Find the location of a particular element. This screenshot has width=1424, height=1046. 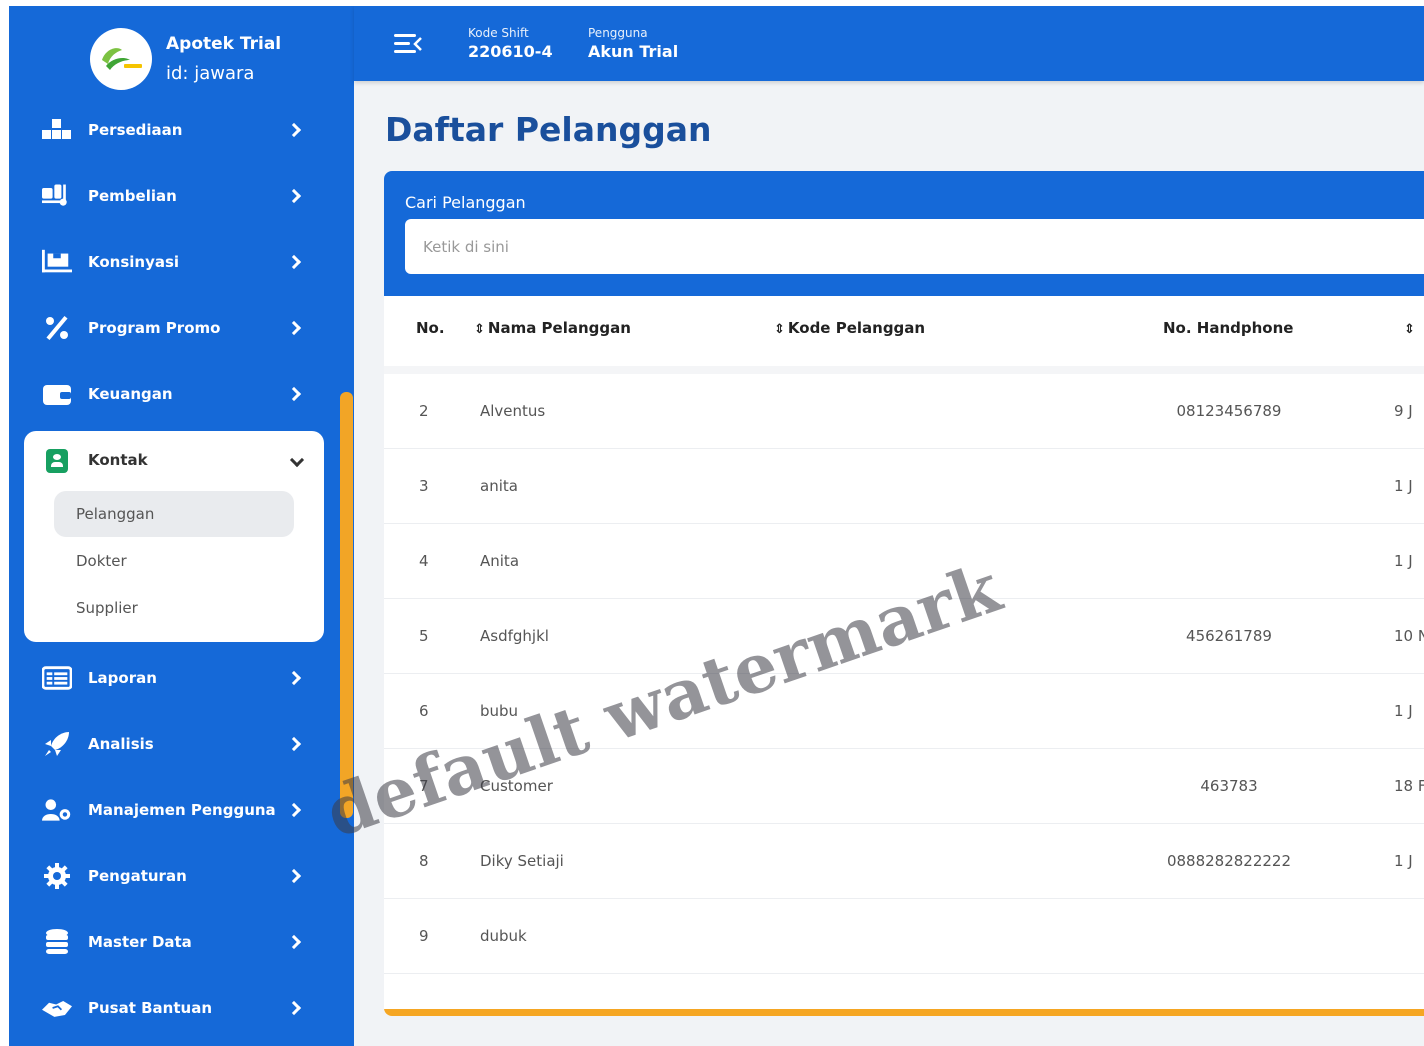

cell-date: 18 F is located at coordinates (1409, 786).